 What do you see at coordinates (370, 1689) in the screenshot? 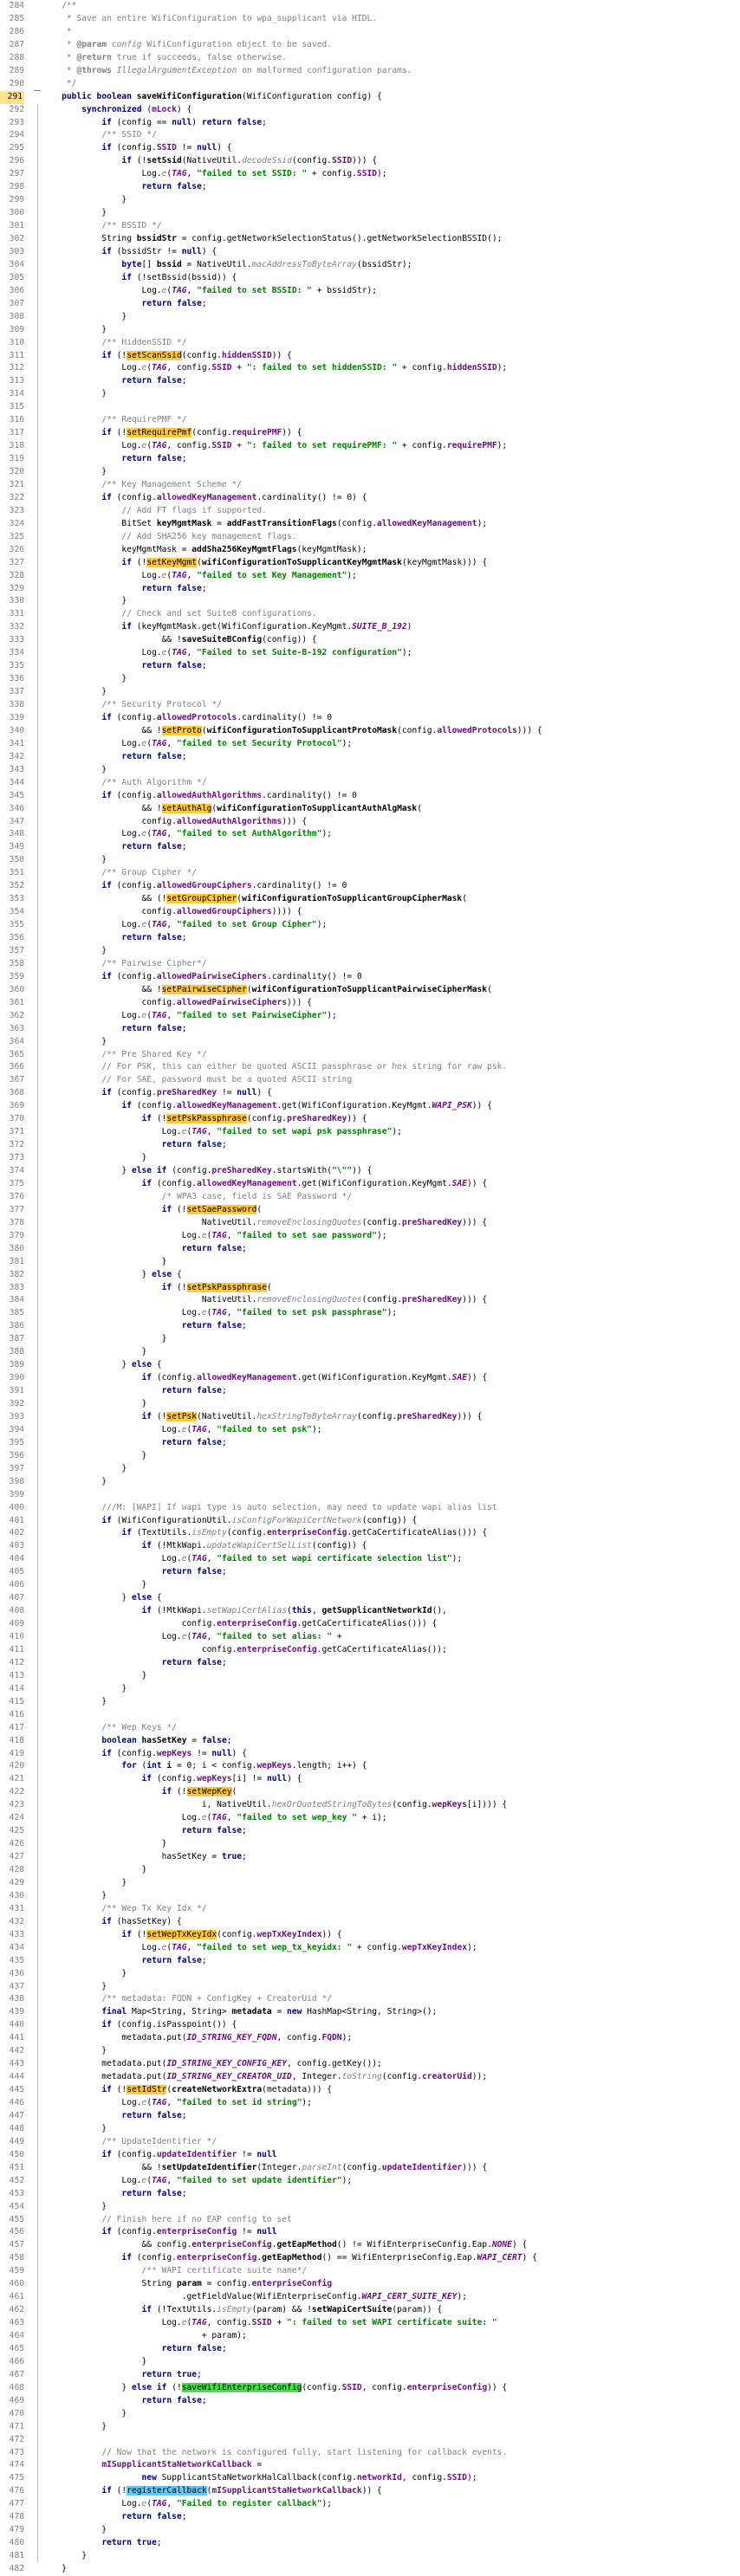
I see `code-line: 414 }` at bounding box center [370, 1689].